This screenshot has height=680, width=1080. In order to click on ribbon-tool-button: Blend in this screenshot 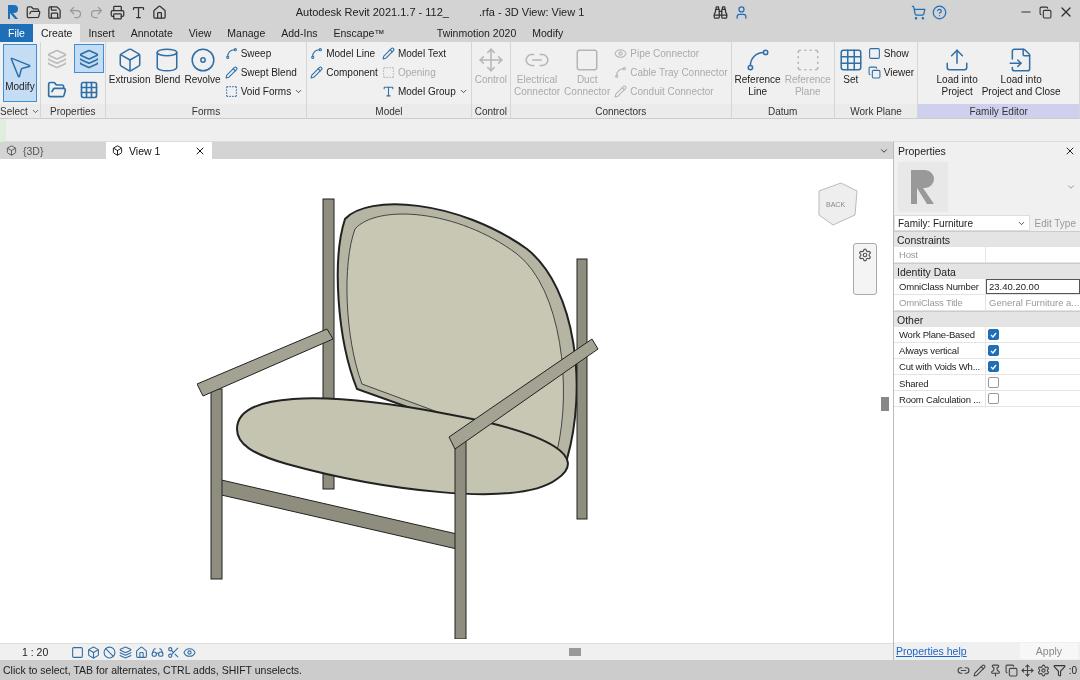, I will do `click(167, 66)`.